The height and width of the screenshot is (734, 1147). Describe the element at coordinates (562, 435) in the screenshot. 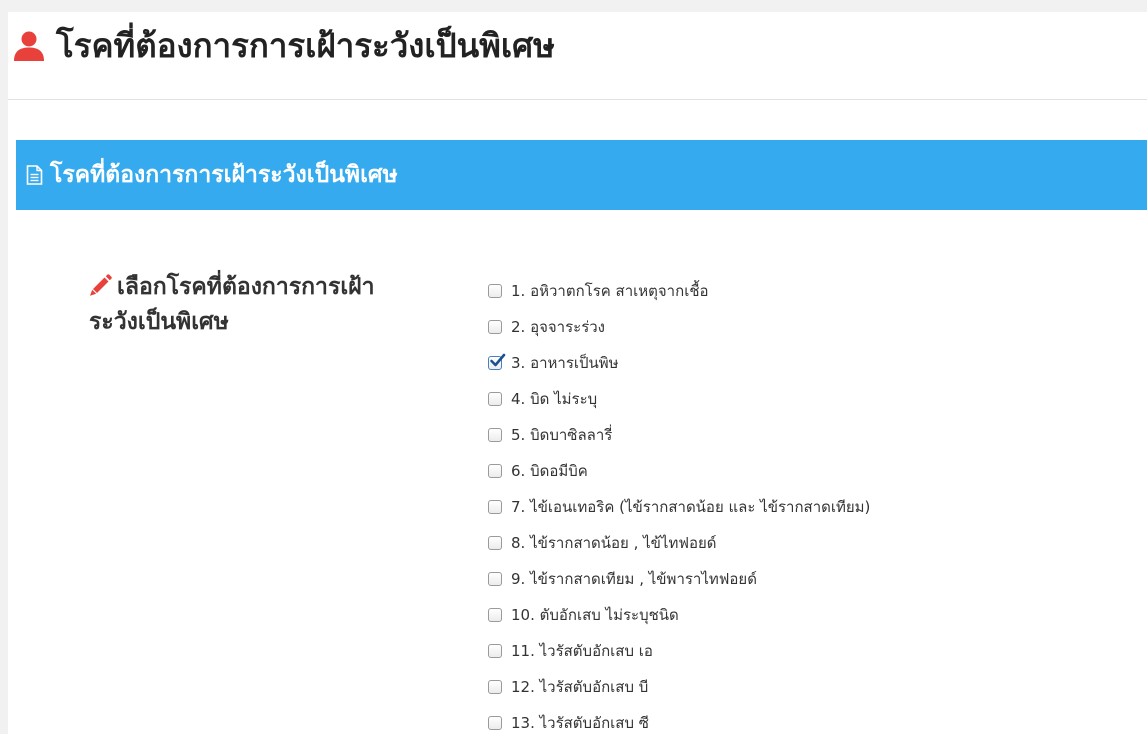

I see `disease-option-label: 5. บิดบาซิลลารี่` at that location.